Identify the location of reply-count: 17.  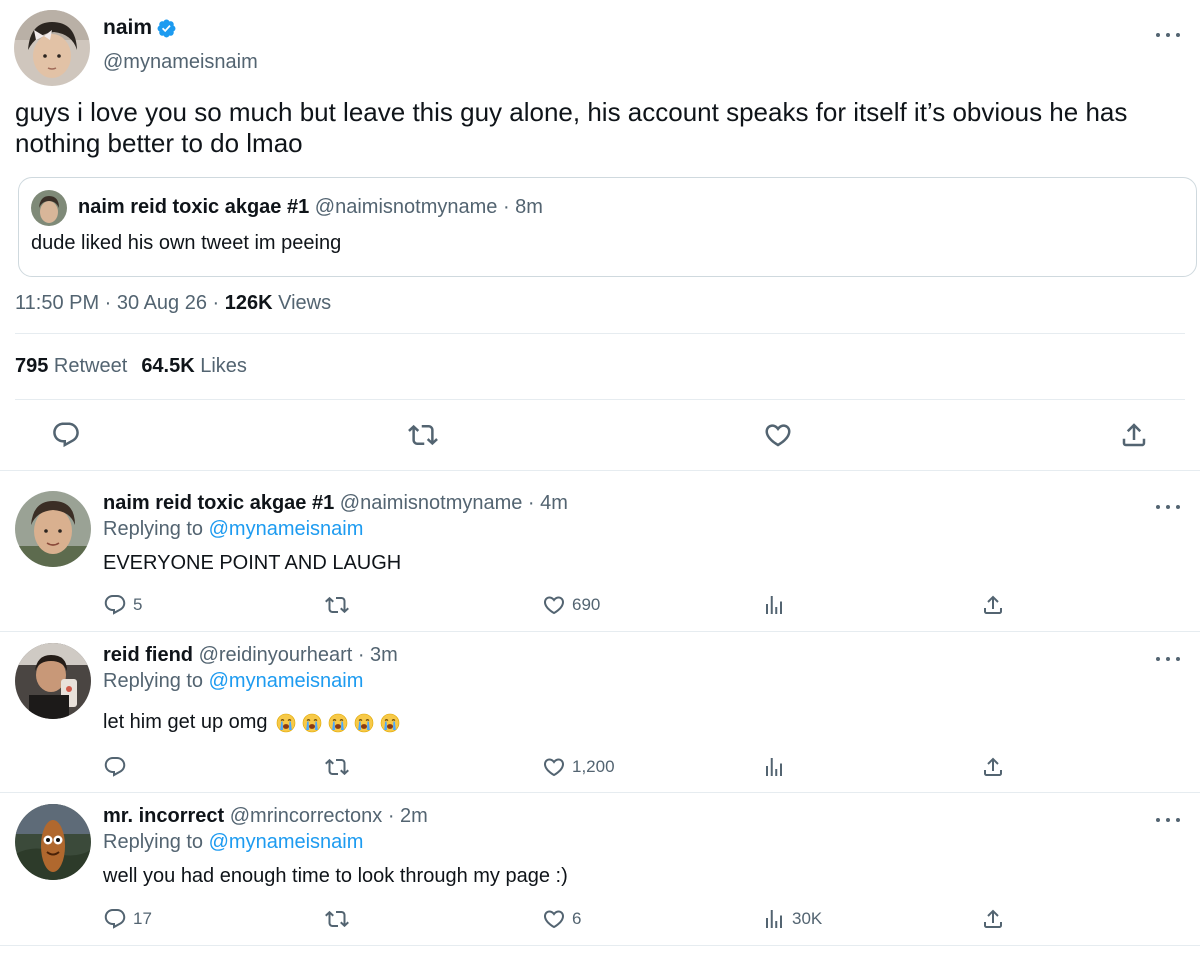
(142, 918).